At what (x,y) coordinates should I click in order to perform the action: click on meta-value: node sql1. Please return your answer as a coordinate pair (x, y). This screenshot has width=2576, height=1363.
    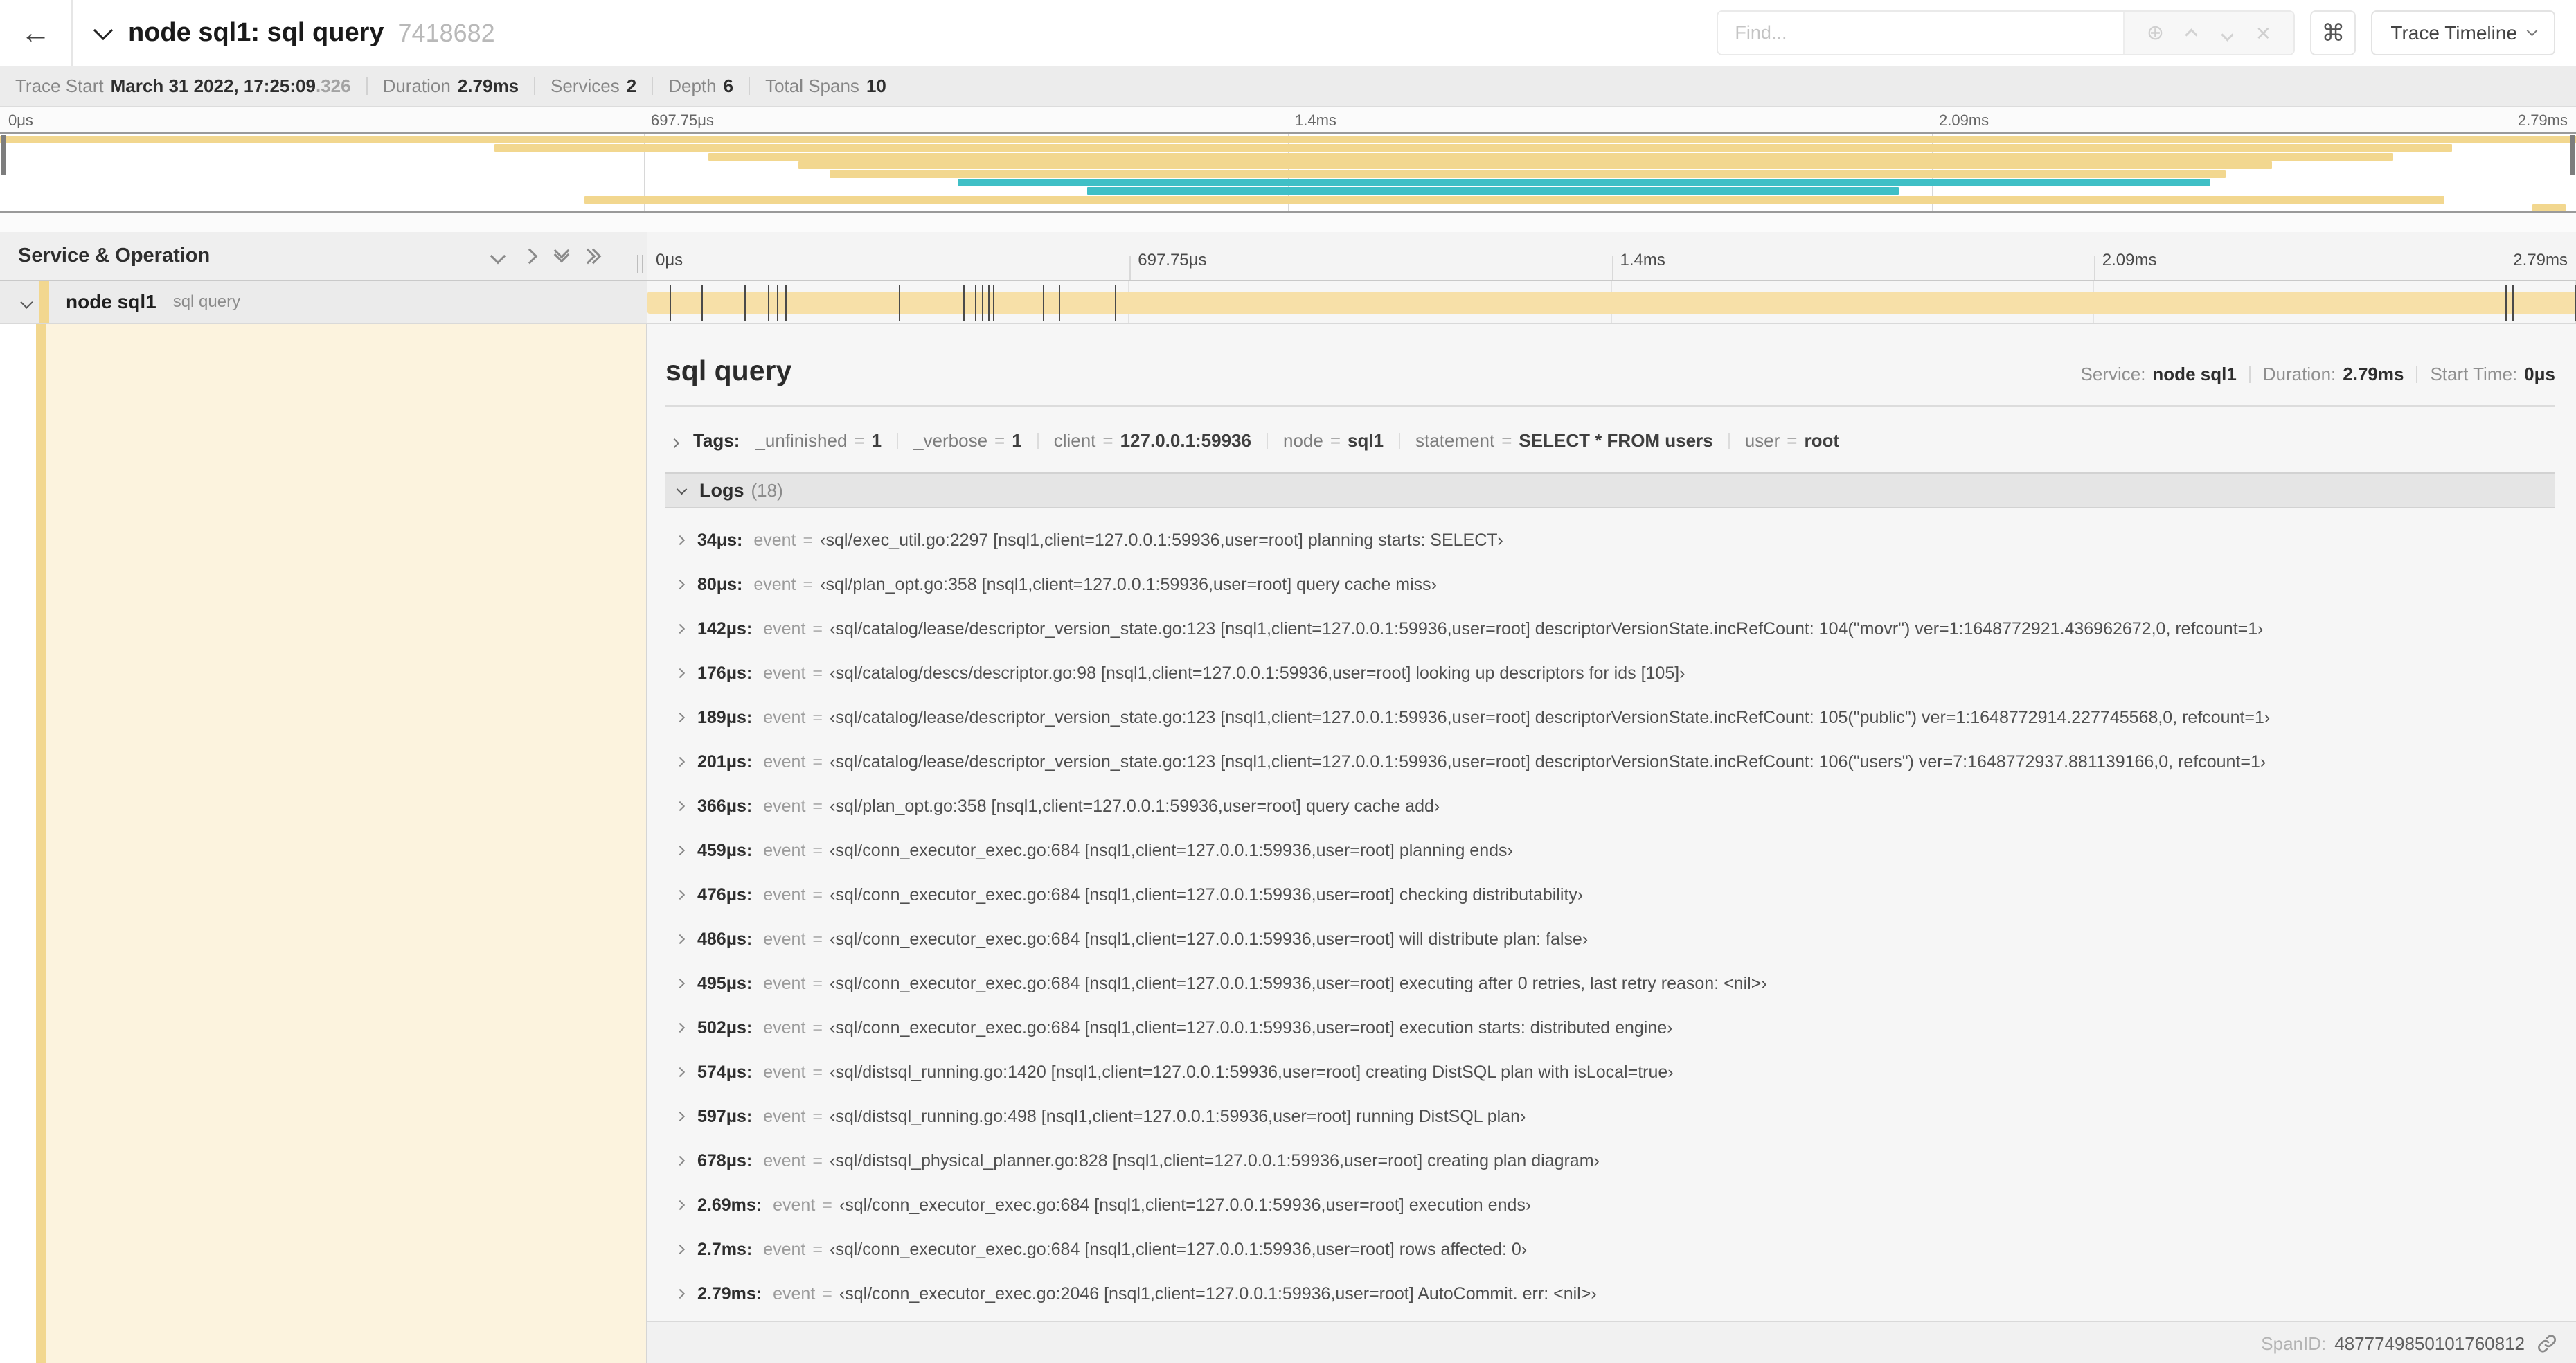
    Looking at the image, I should click on (2195, 374).